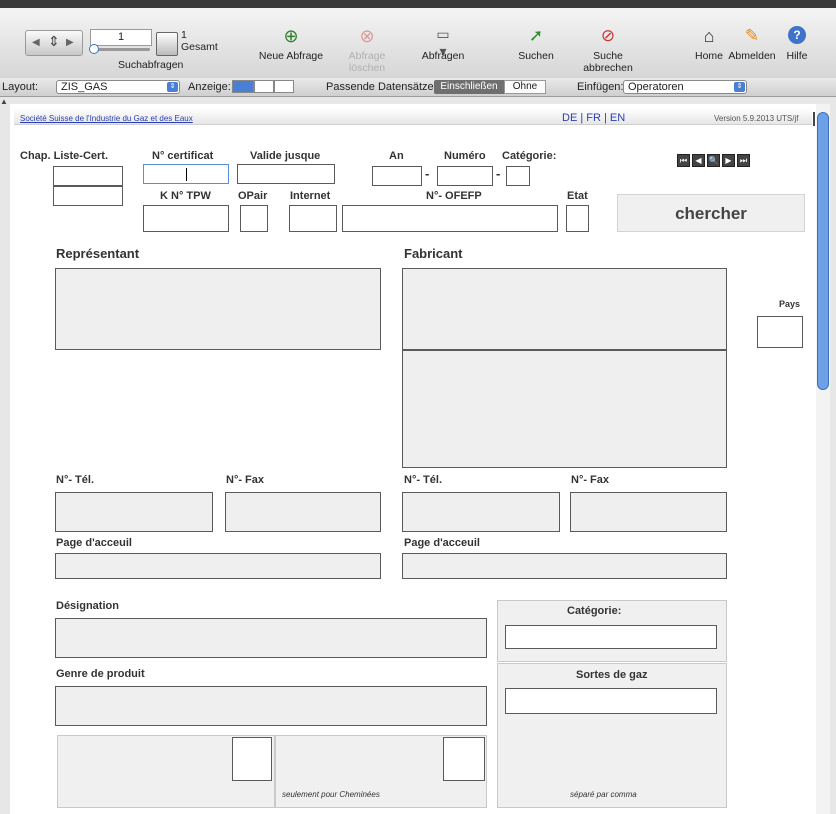 The height and width of the screenshot is (814, 836). What do you see at coordinates (4, 101) in the screenshot?
I see `collapse-toolbar-icon: ▲` at bounding box center [4, 101].